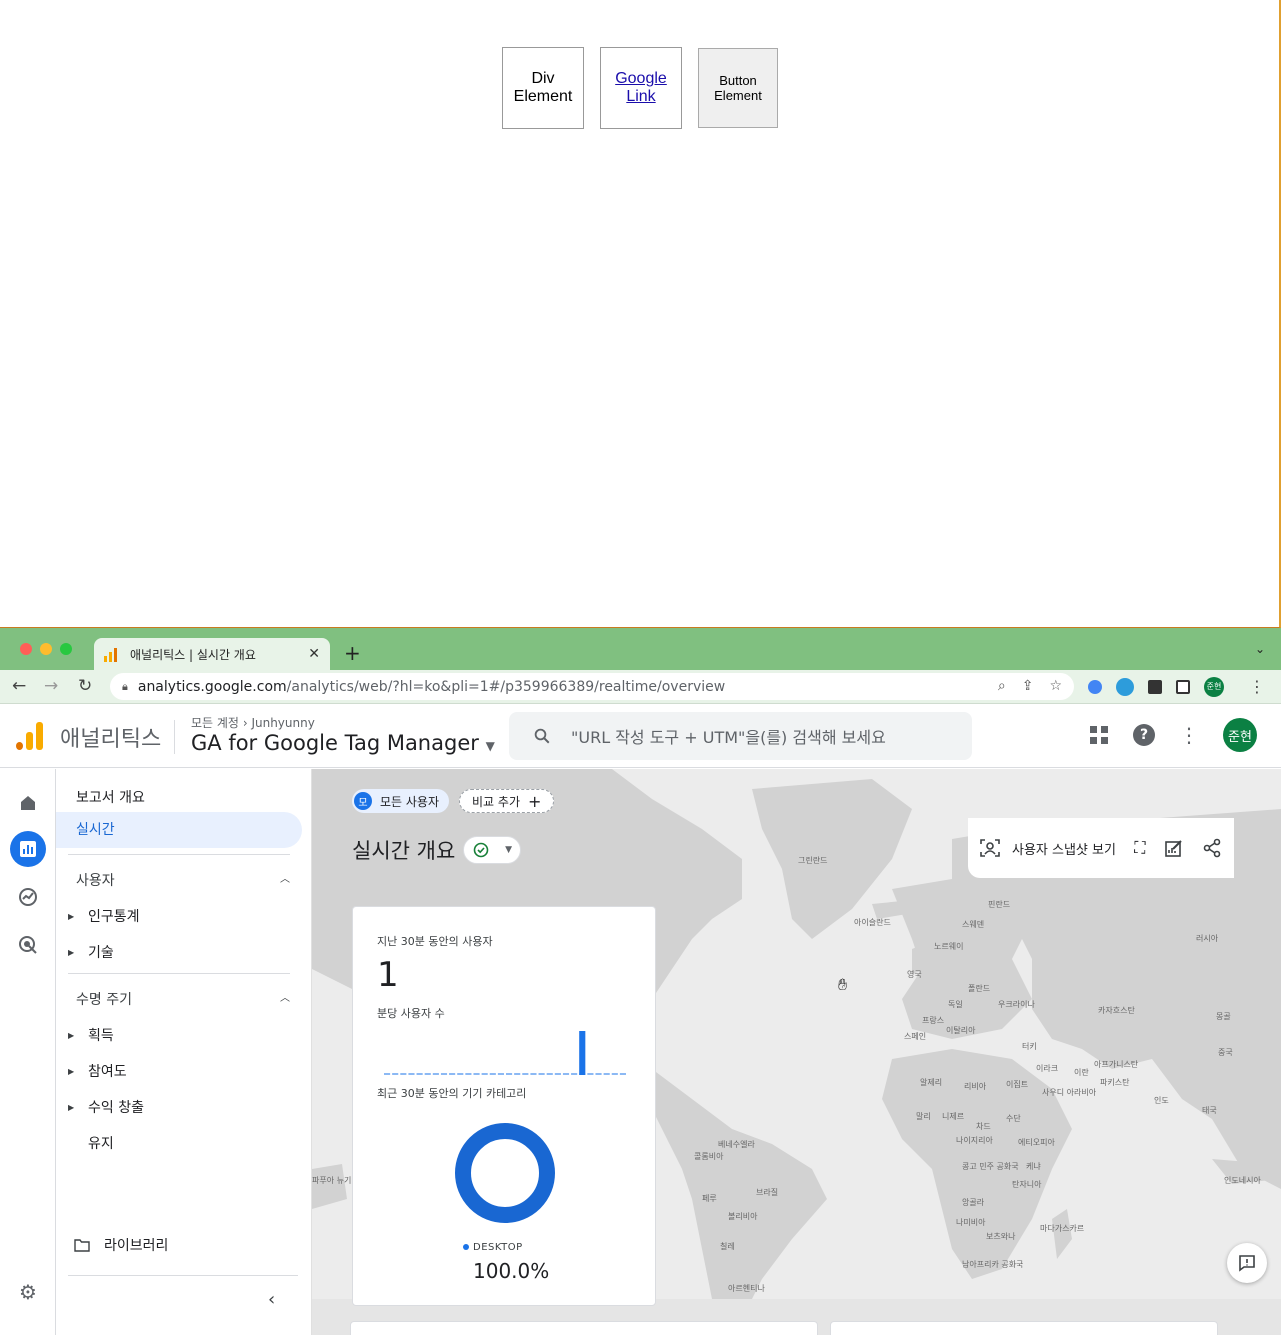  I want to click on folder-icon, so click(82, 1245).